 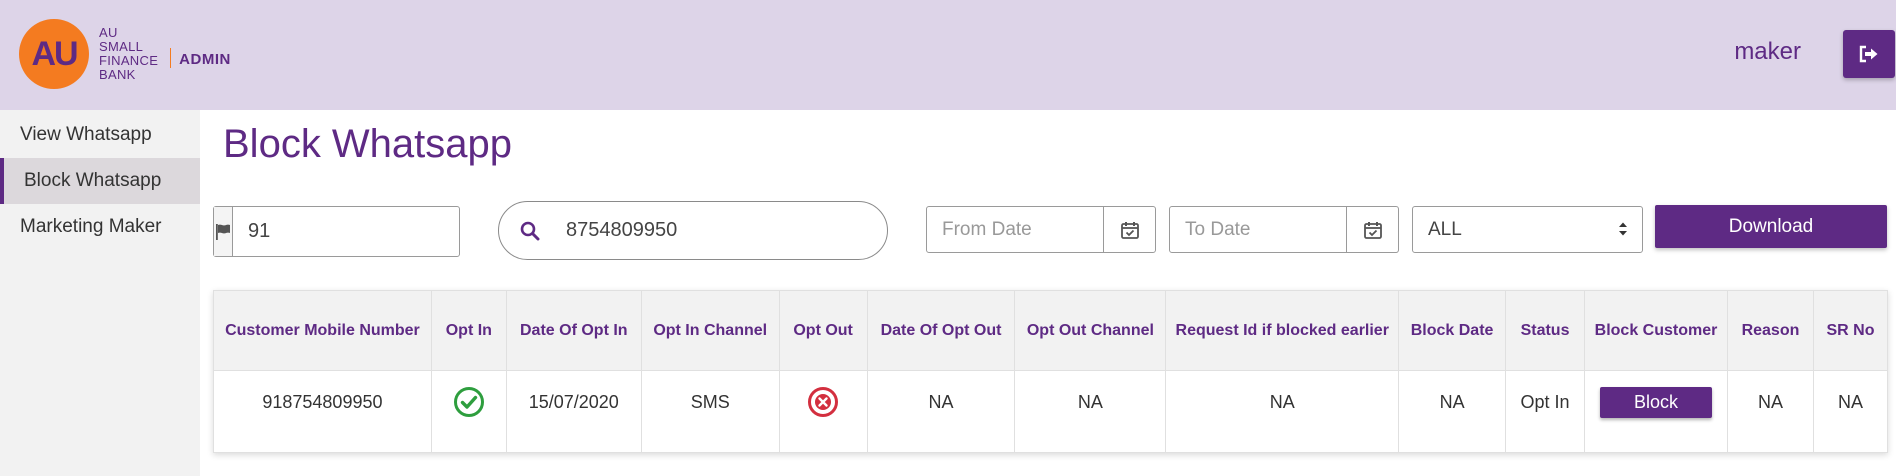 What do you see at coordinates (1090, 411) in the screenshot?
I see `cell-opt-out-channel: NA` at bounding box center [1090, 411].